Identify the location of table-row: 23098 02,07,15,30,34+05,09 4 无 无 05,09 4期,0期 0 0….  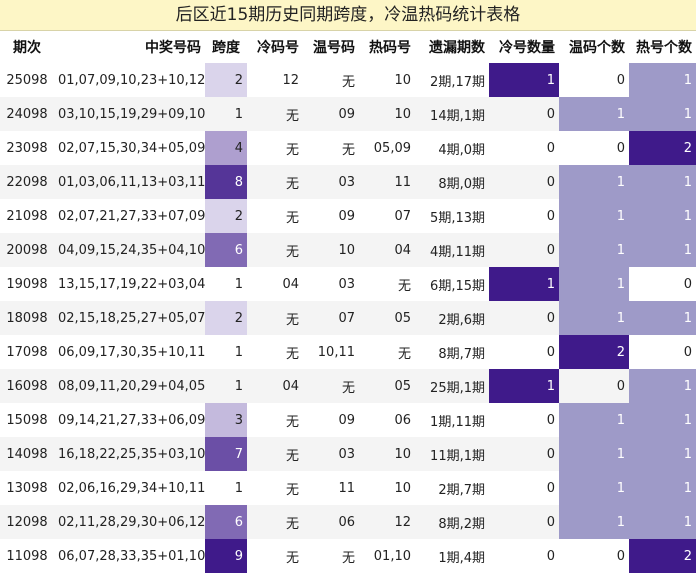
(348, 148).